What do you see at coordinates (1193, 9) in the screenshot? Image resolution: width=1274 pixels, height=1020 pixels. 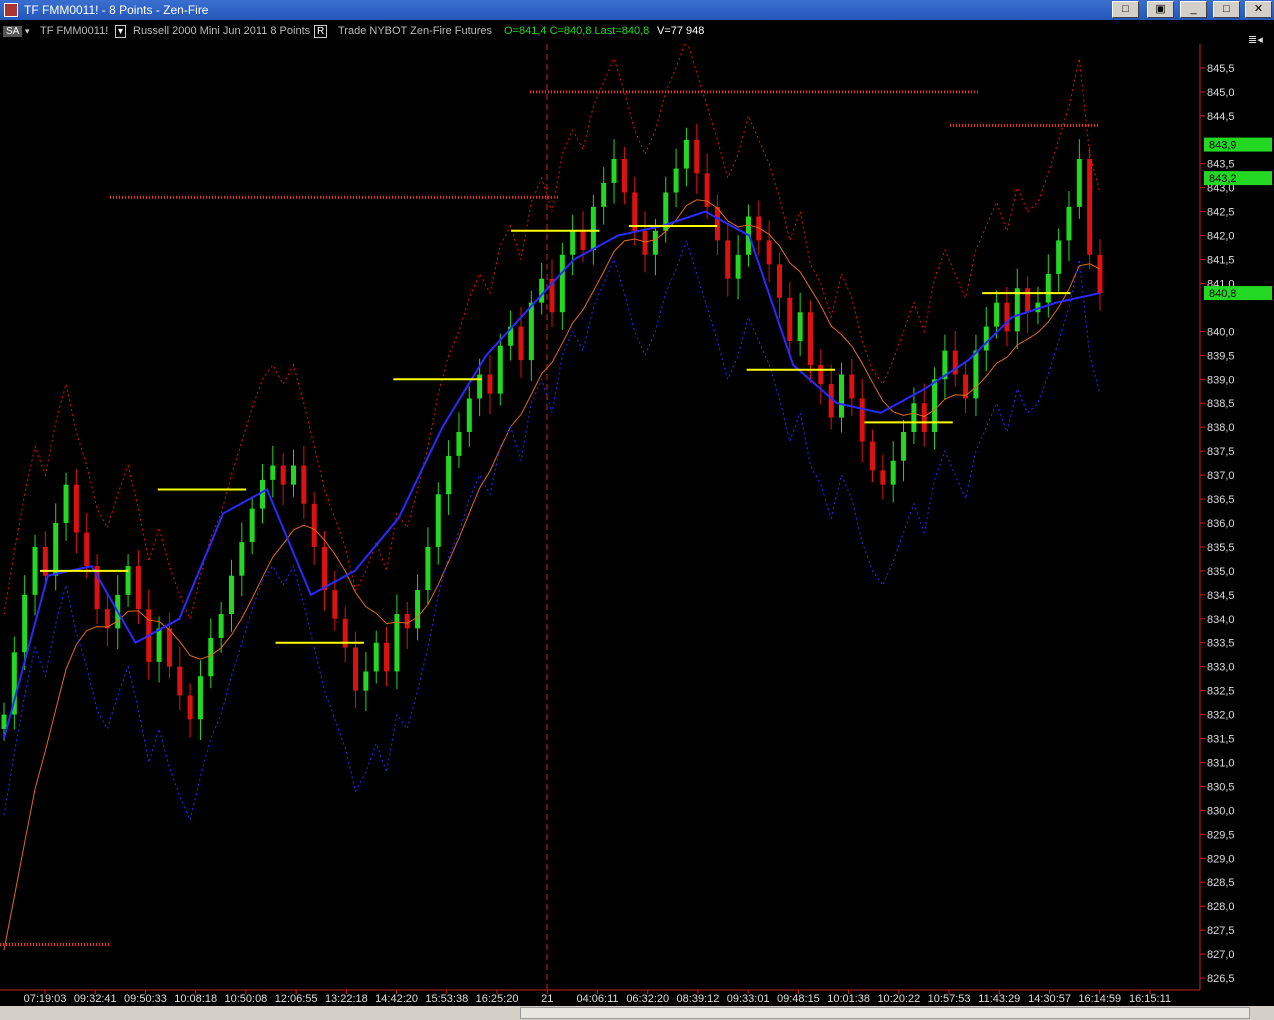 I see `minimize-button: _` at bounding box center [1193, 9].